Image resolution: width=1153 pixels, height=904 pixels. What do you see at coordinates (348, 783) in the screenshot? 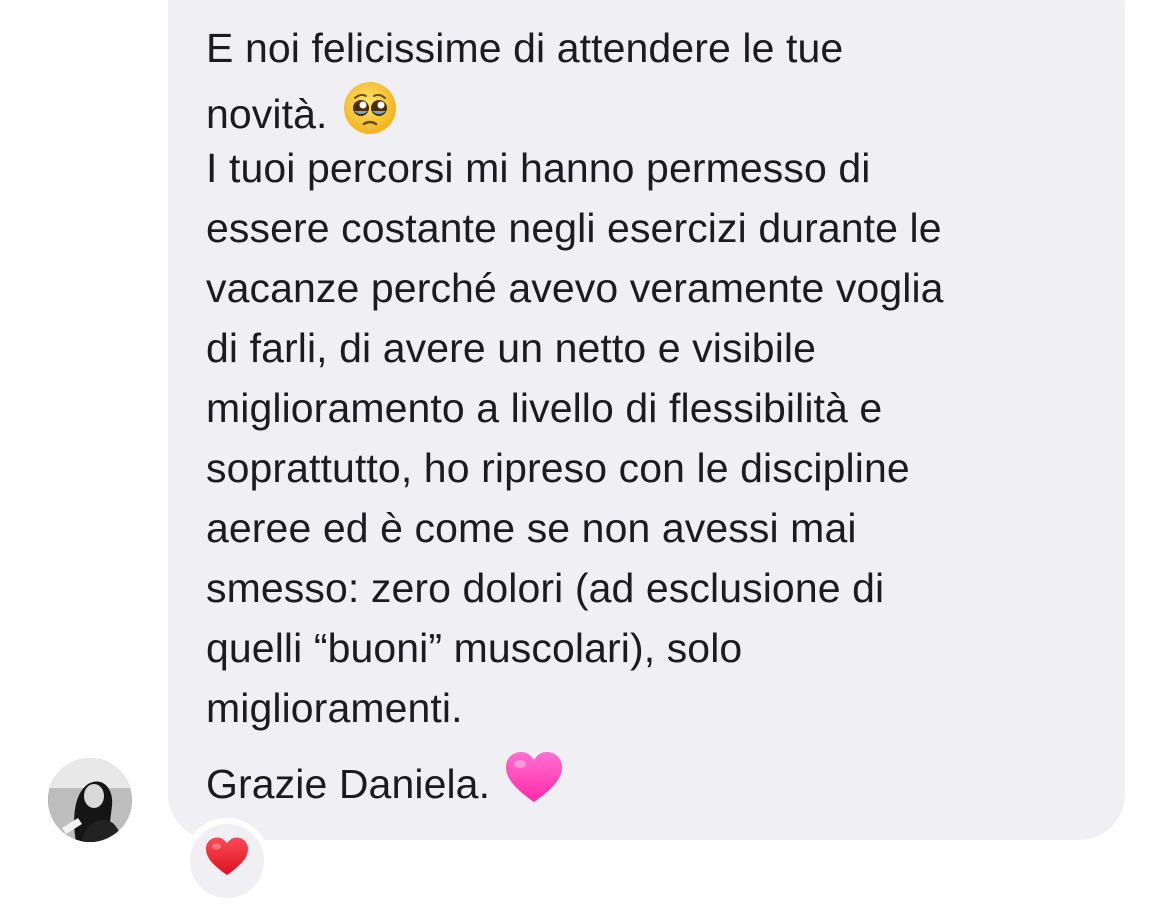
I see `message-line-text: Grazie Daniela.` at bounding box center [348, 783].